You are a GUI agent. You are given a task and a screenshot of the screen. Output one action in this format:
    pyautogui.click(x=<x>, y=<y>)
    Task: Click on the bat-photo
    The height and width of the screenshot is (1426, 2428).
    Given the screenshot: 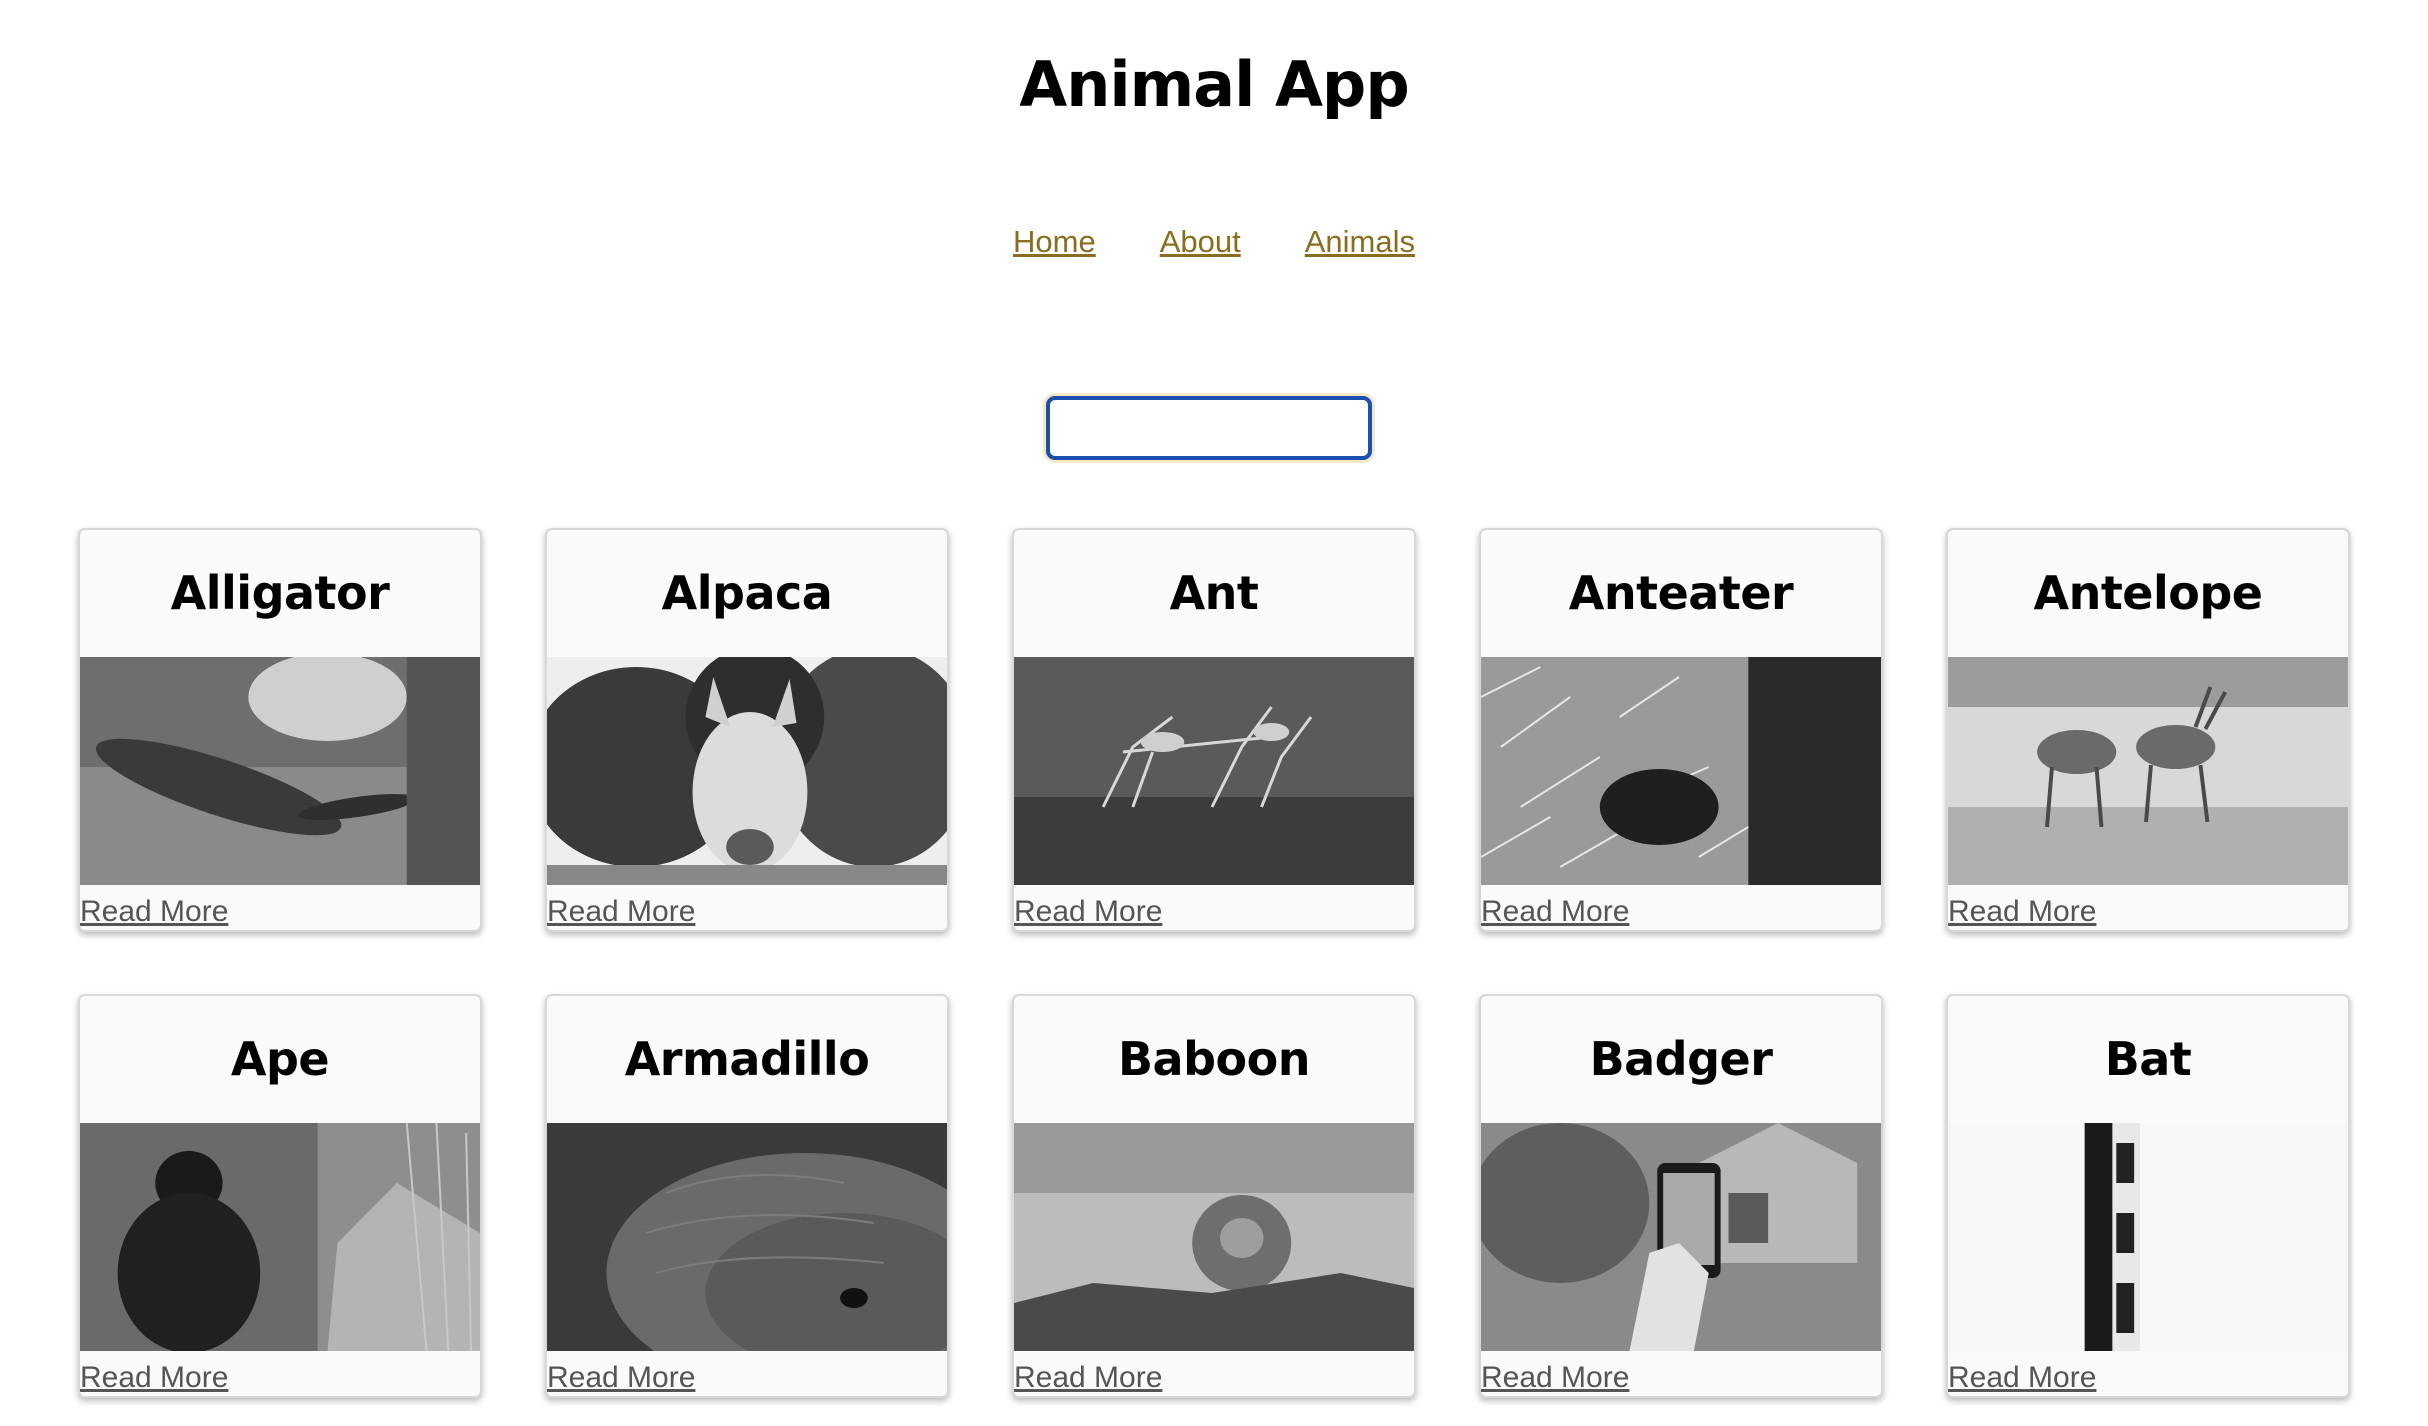 What is the action you would take?
    pyautogui.click(x=2148, y=1237)
    